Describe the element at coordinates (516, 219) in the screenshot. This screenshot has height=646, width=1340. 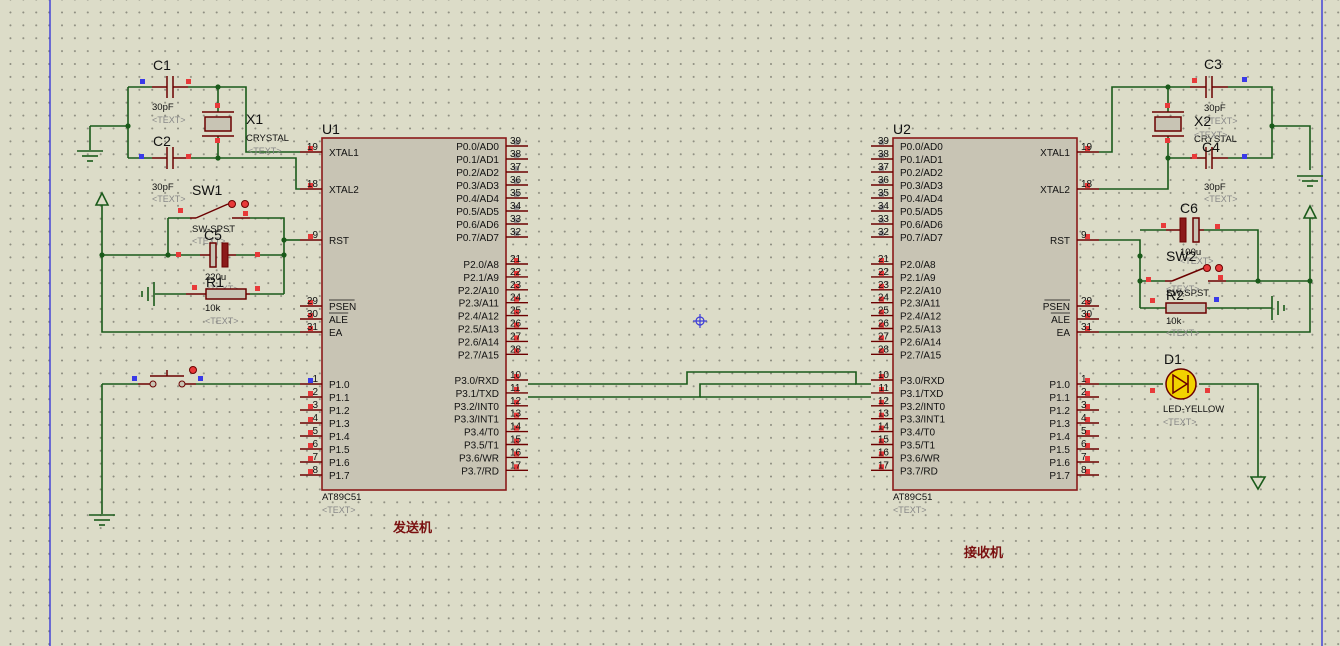
I see `u1-pin-num: 33` at that location.